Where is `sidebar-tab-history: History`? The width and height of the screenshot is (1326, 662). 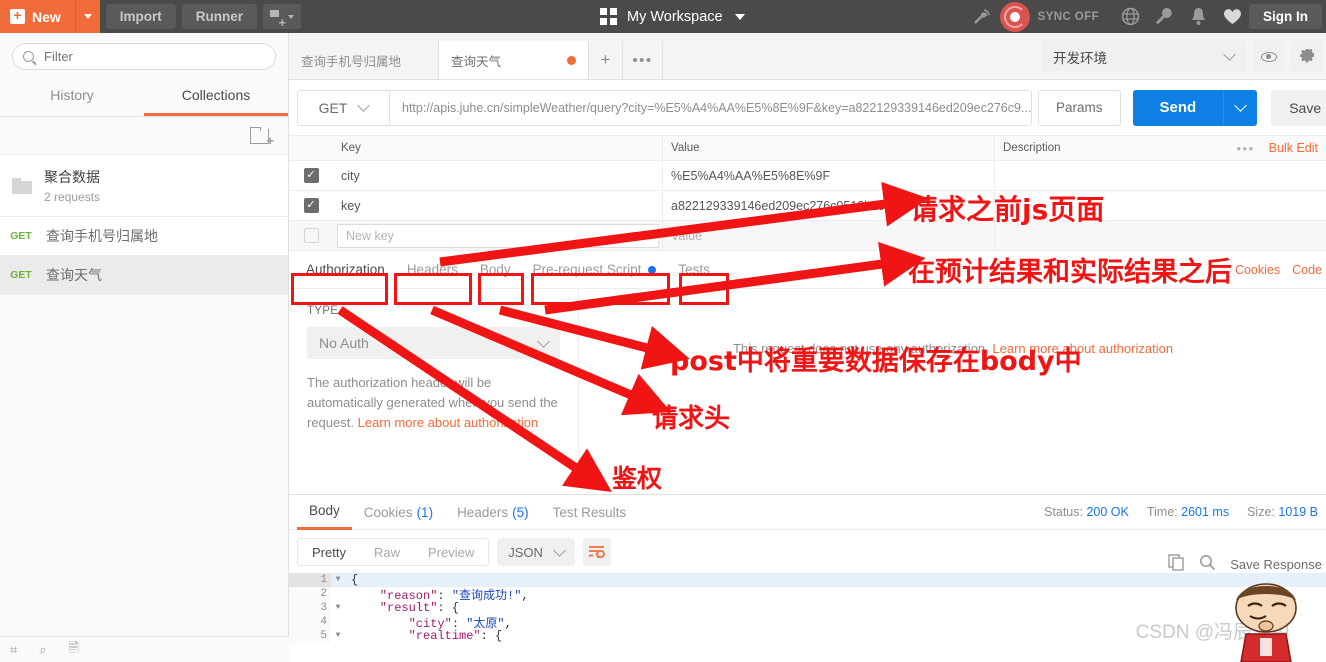 sidebar-tab-history: History is located at coordinates (72, 97).